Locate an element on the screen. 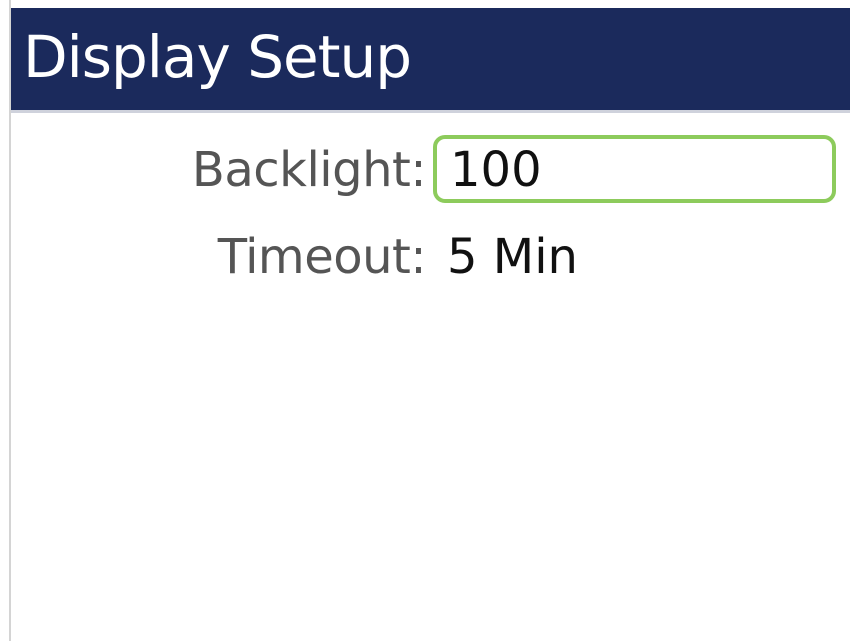  setting-row-backlight: Backlight: 100 is located at coordinates (430, 170).